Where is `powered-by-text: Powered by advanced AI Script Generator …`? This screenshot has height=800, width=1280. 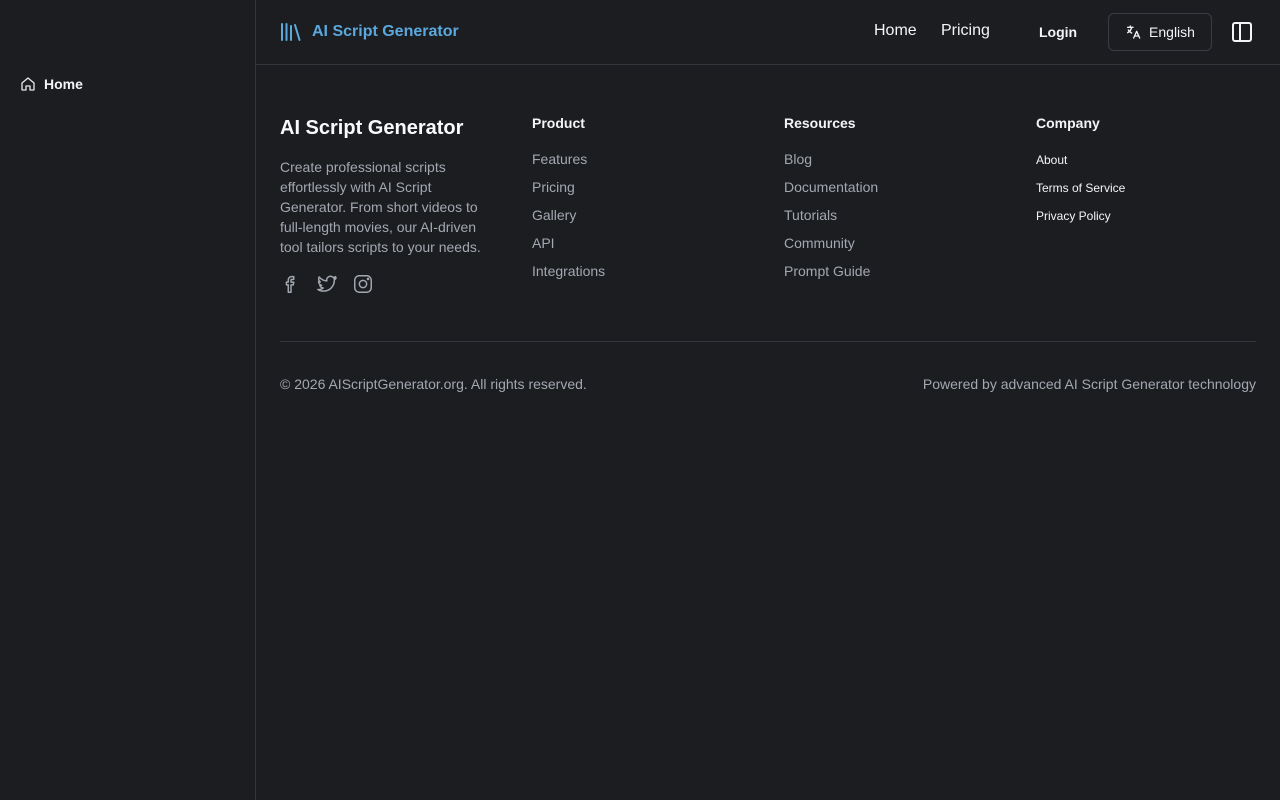
powered-by-text: Powered by advanced AI Script Generator … is located at coordinates (1089, 384).